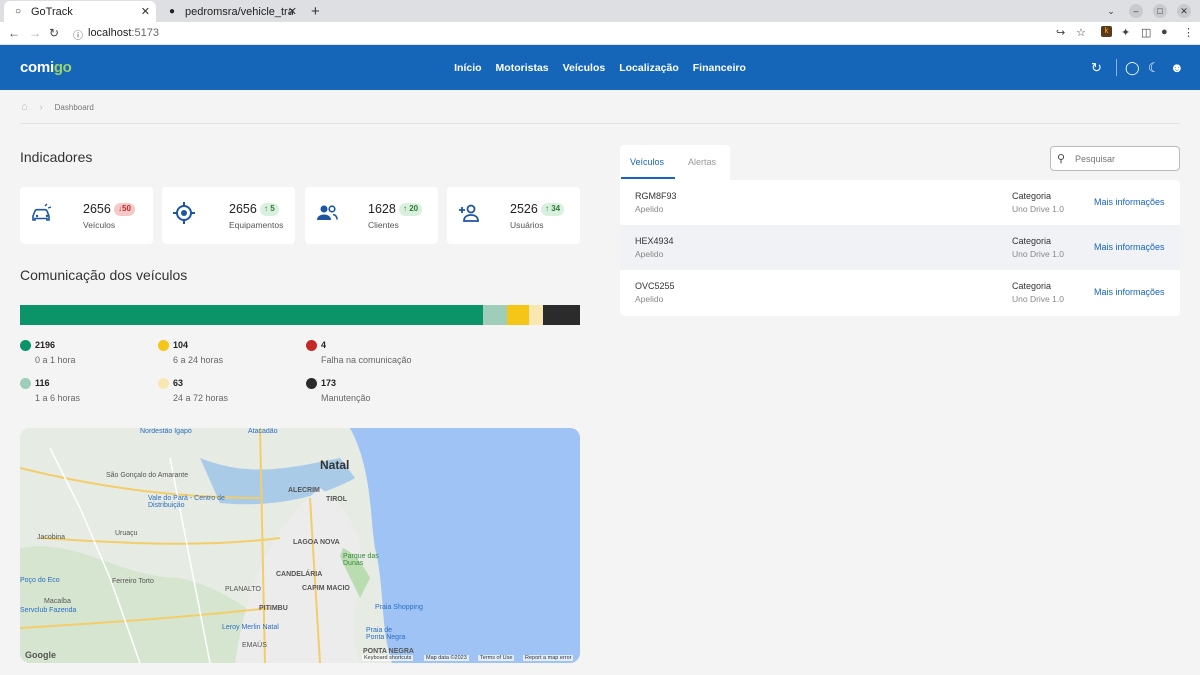 This screenshot has height=675, width=1200. Describe the element at coordinates (656, 196) in the screenshot. I see `vehicle-plate: RGM8F93` at that location.